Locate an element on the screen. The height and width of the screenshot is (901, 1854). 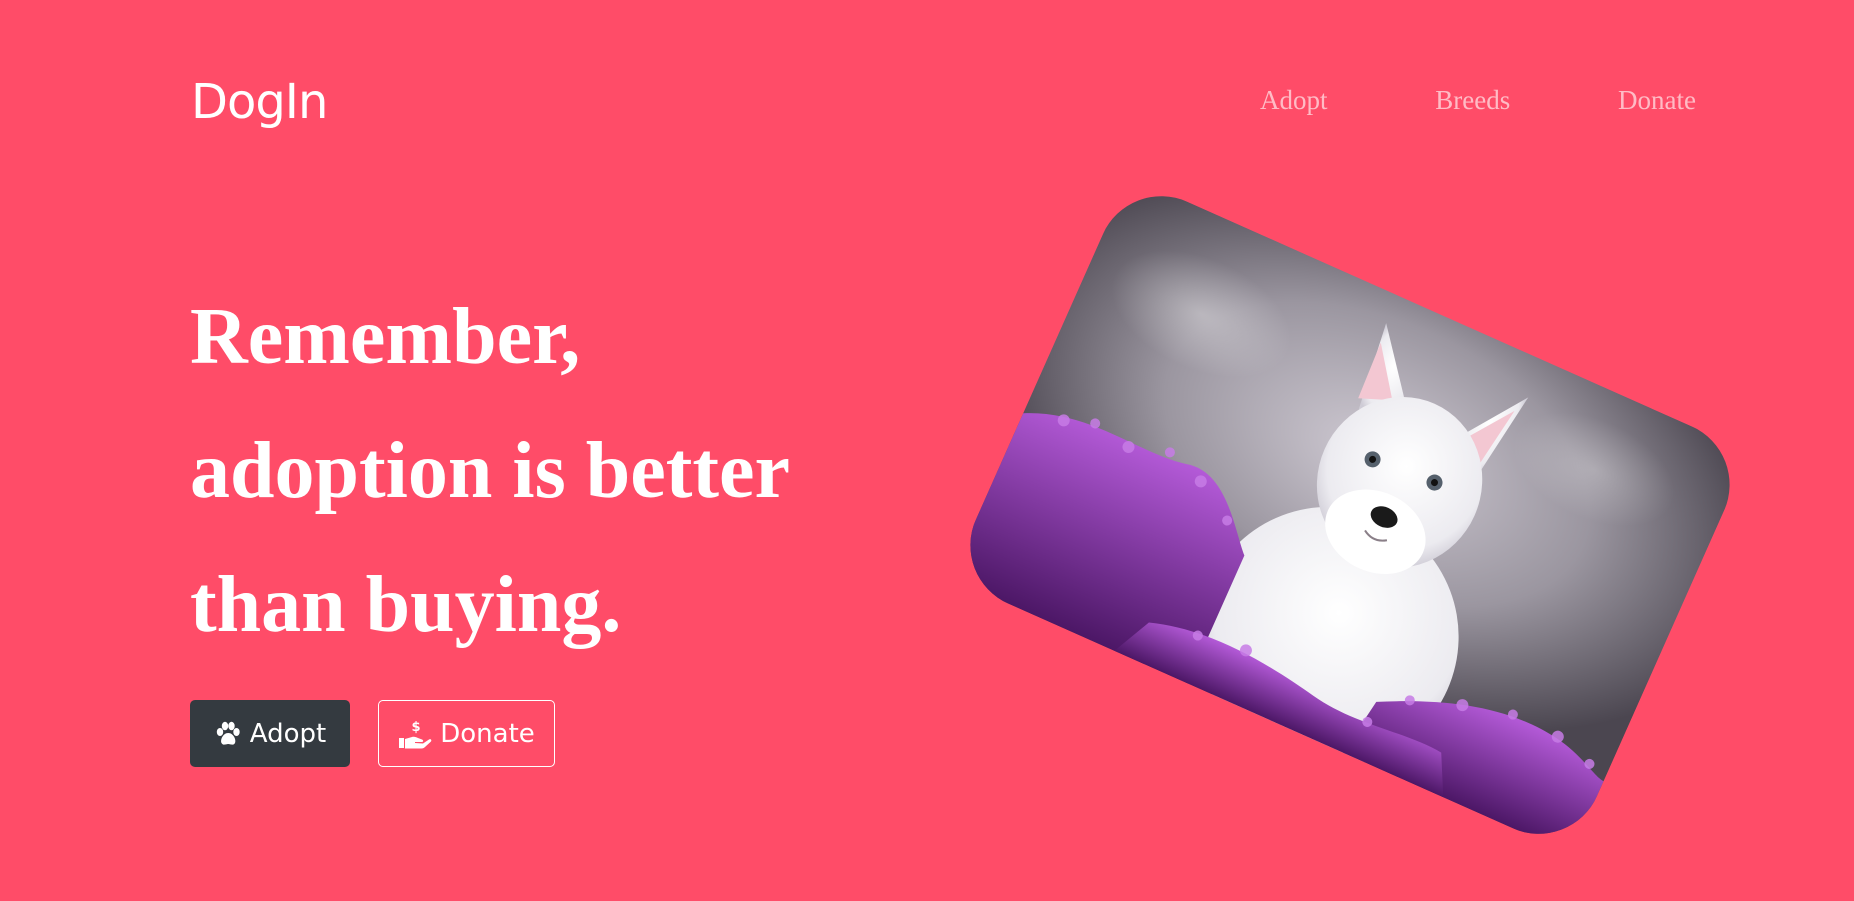
top-nav: Adopt Breeds Donate is located at coordinates (1478, 100).